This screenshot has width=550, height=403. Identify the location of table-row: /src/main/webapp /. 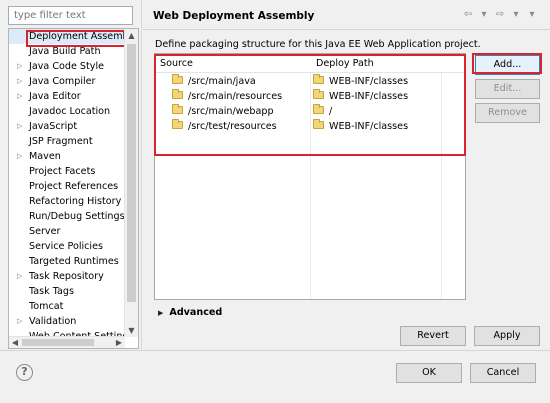
(310, 111).